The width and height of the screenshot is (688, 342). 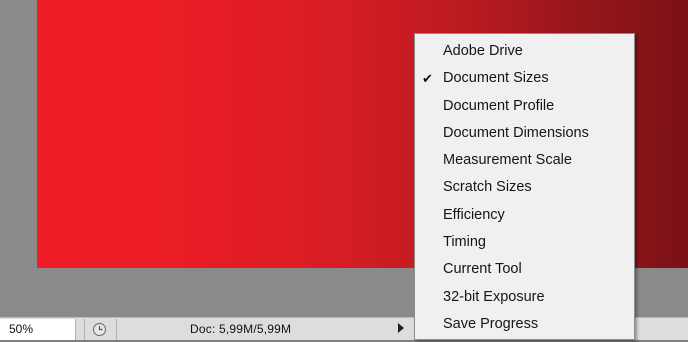 I want to click on menu-item-efficiency: Efficiency, so click(x=524, y=215).